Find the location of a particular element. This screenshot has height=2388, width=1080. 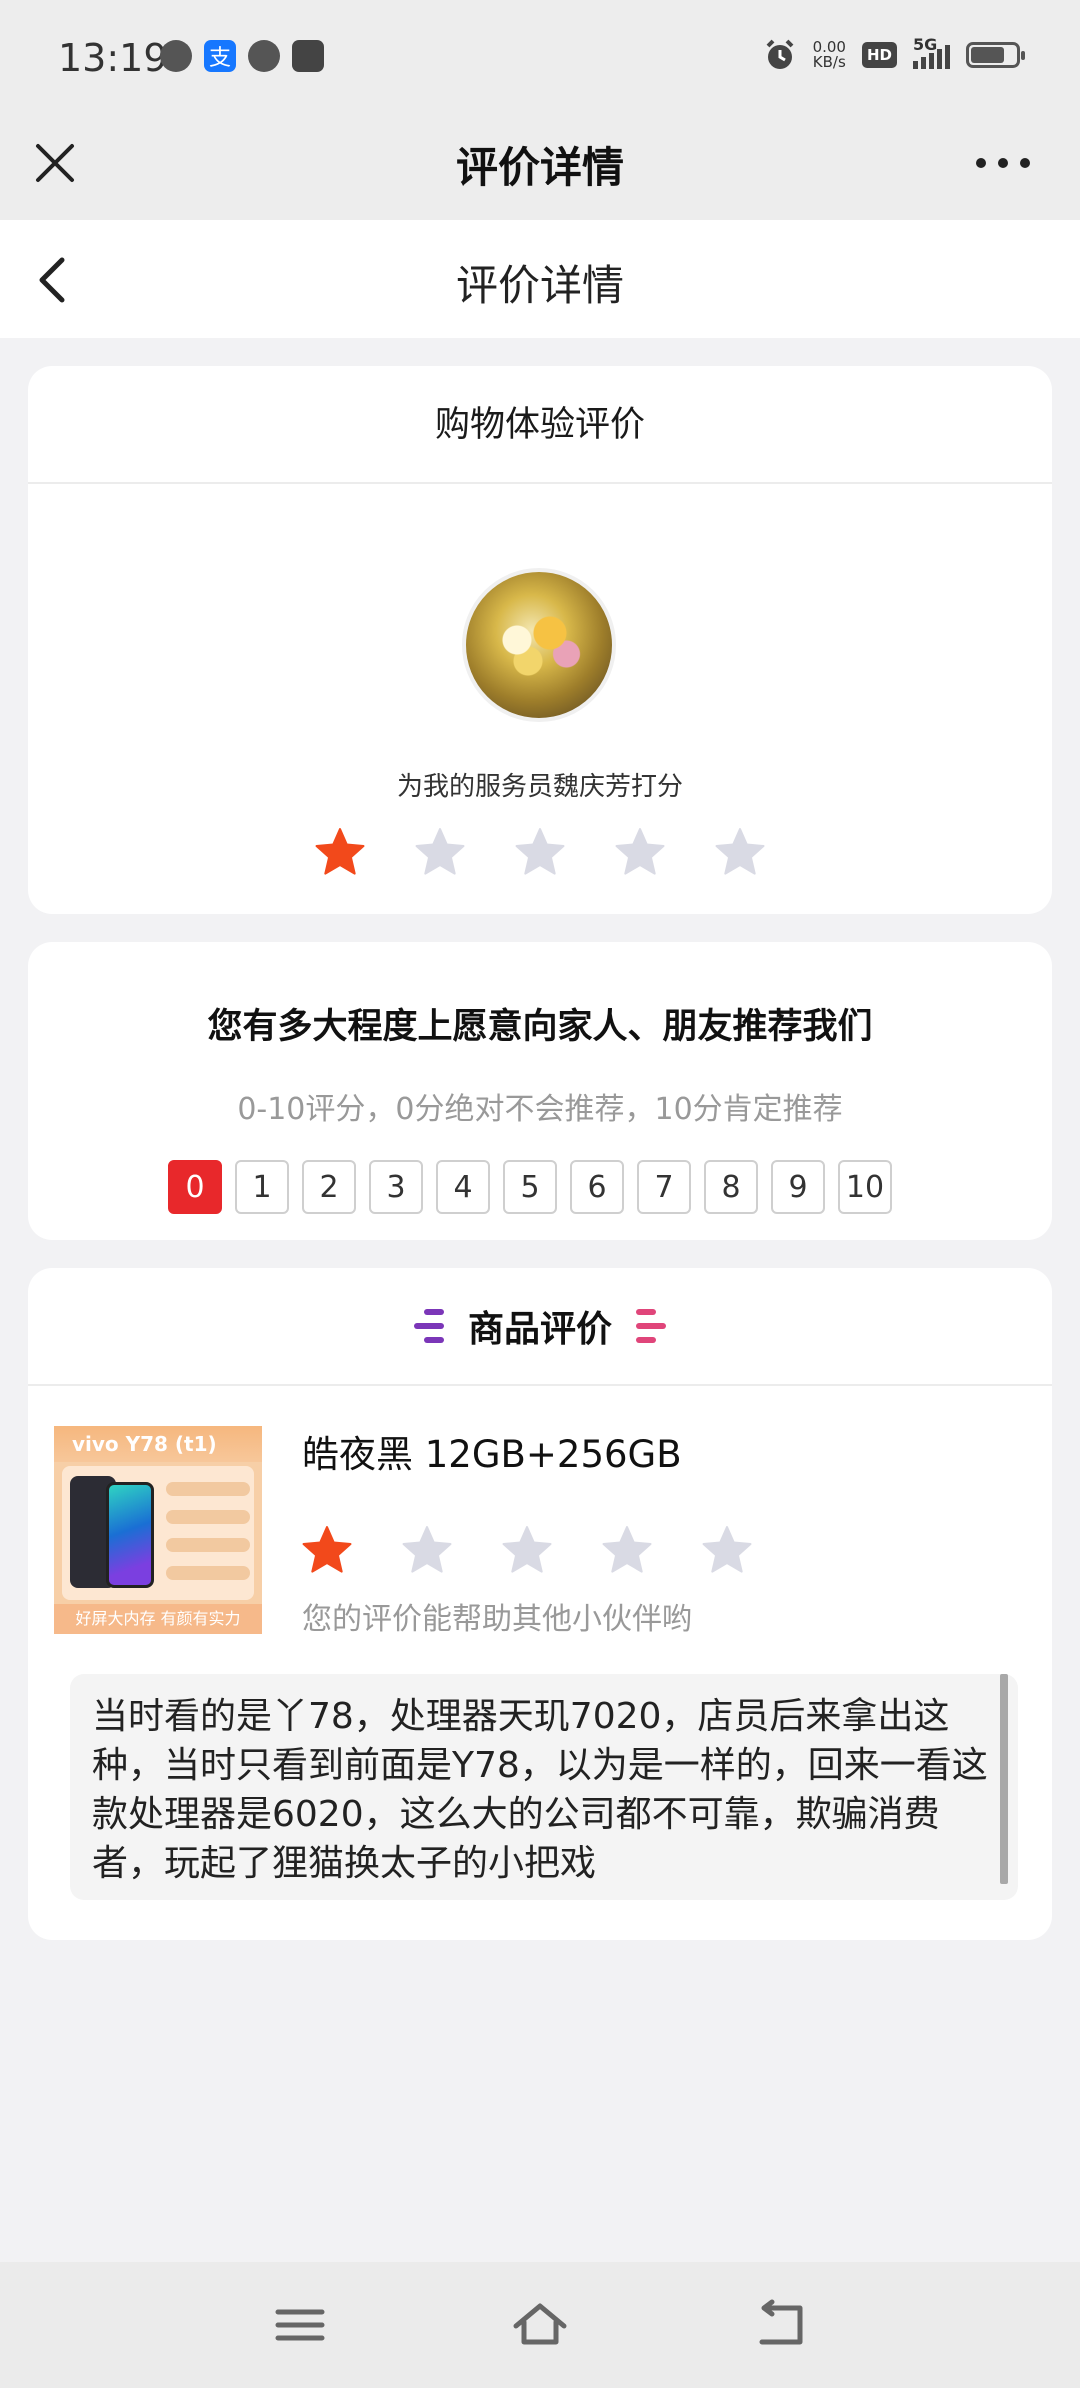

home-icon is located at coordinates (540, 2325).